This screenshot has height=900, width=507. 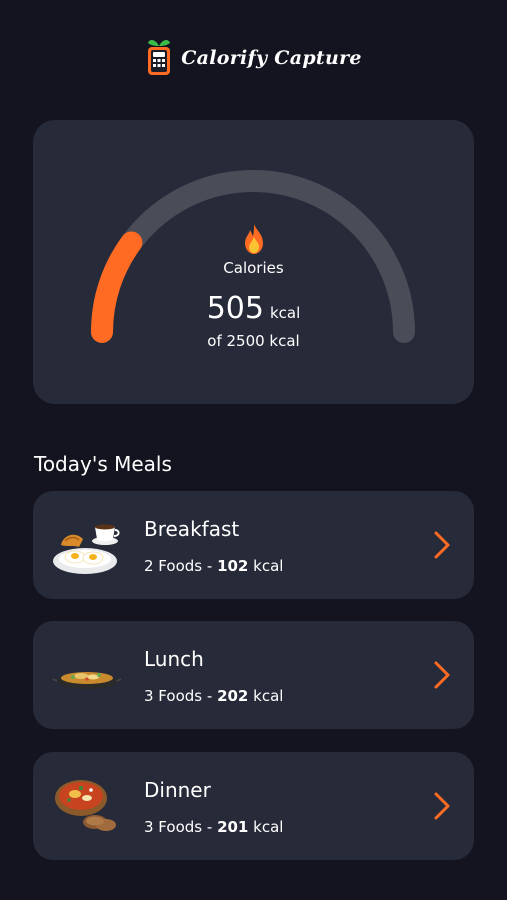 I want to click on meal-kcal-value: 102, so click(x=233, y=566).